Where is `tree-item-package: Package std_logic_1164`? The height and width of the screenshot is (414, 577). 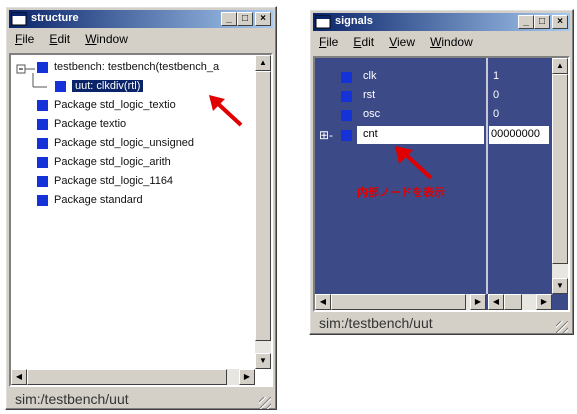
tree-item-package: Package std_logic_1164 is located at coordinates (105, 184).